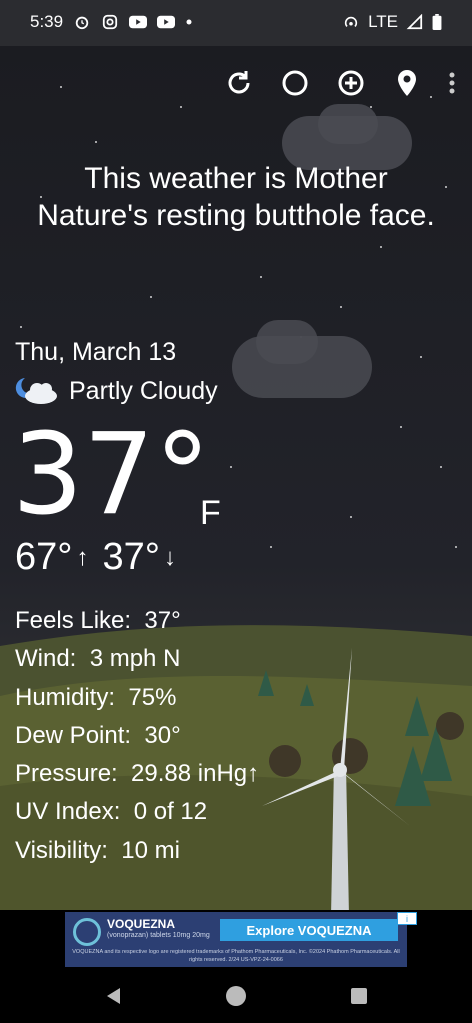  I want to click on ad-cta-button: Explore VOQUEZNA, so click(309, 930).